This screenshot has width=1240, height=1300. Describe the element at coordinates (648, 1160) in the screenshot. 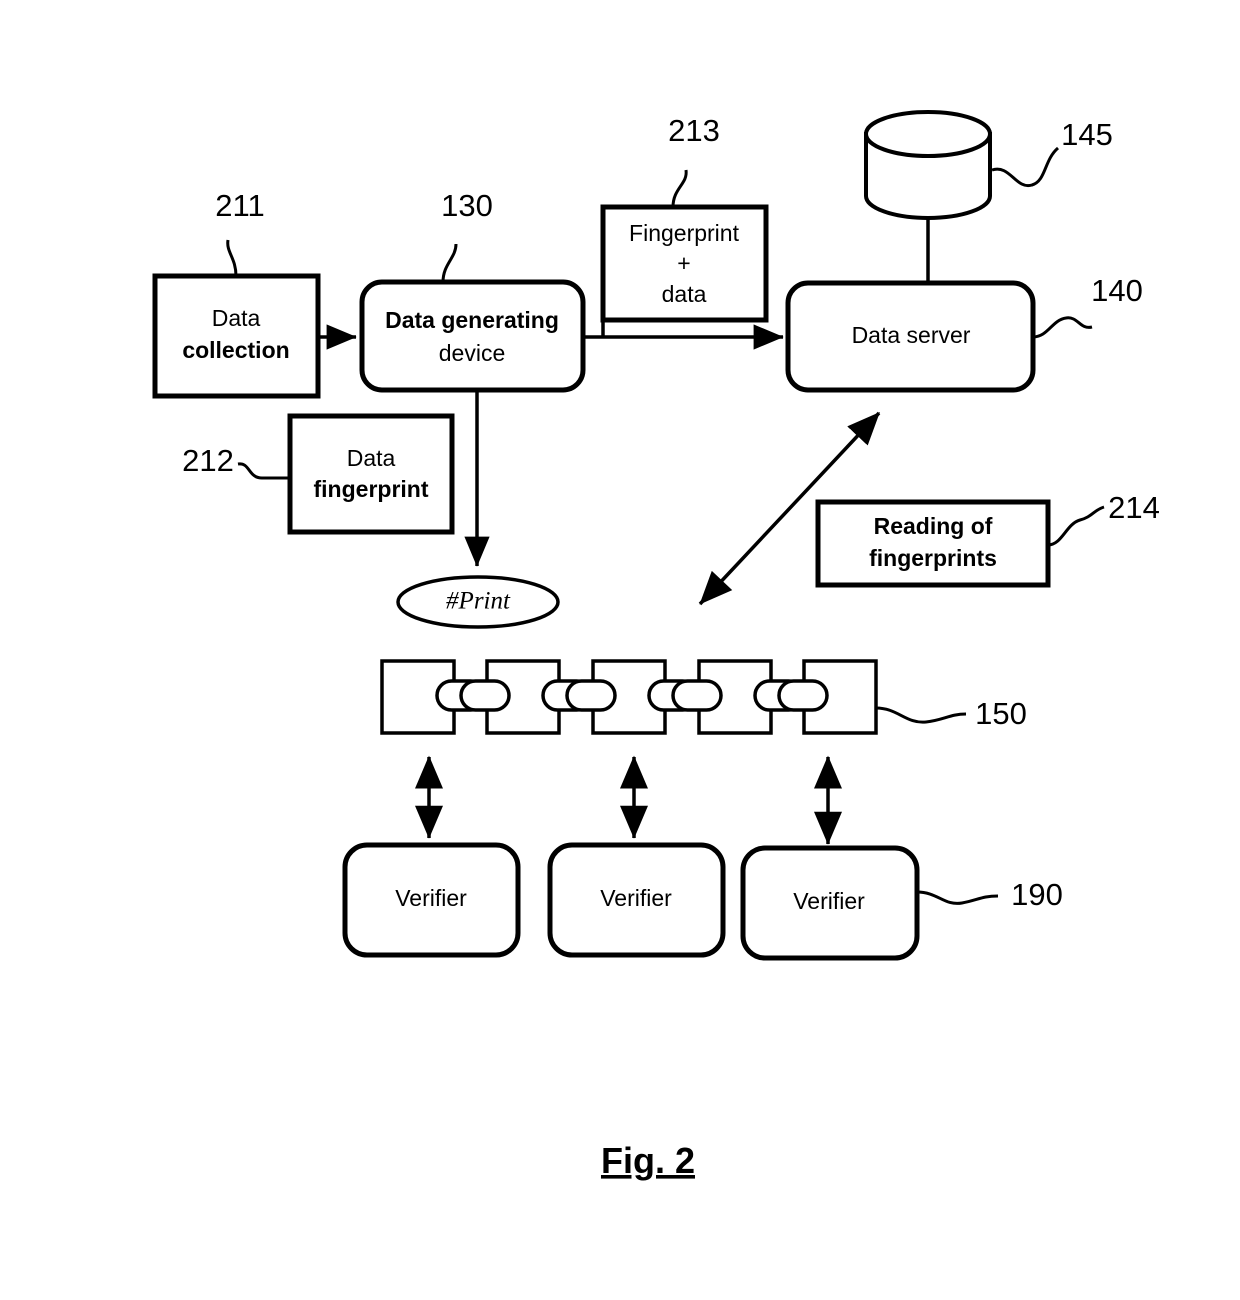

I see `figure-caption: Fig. 2` at that location.